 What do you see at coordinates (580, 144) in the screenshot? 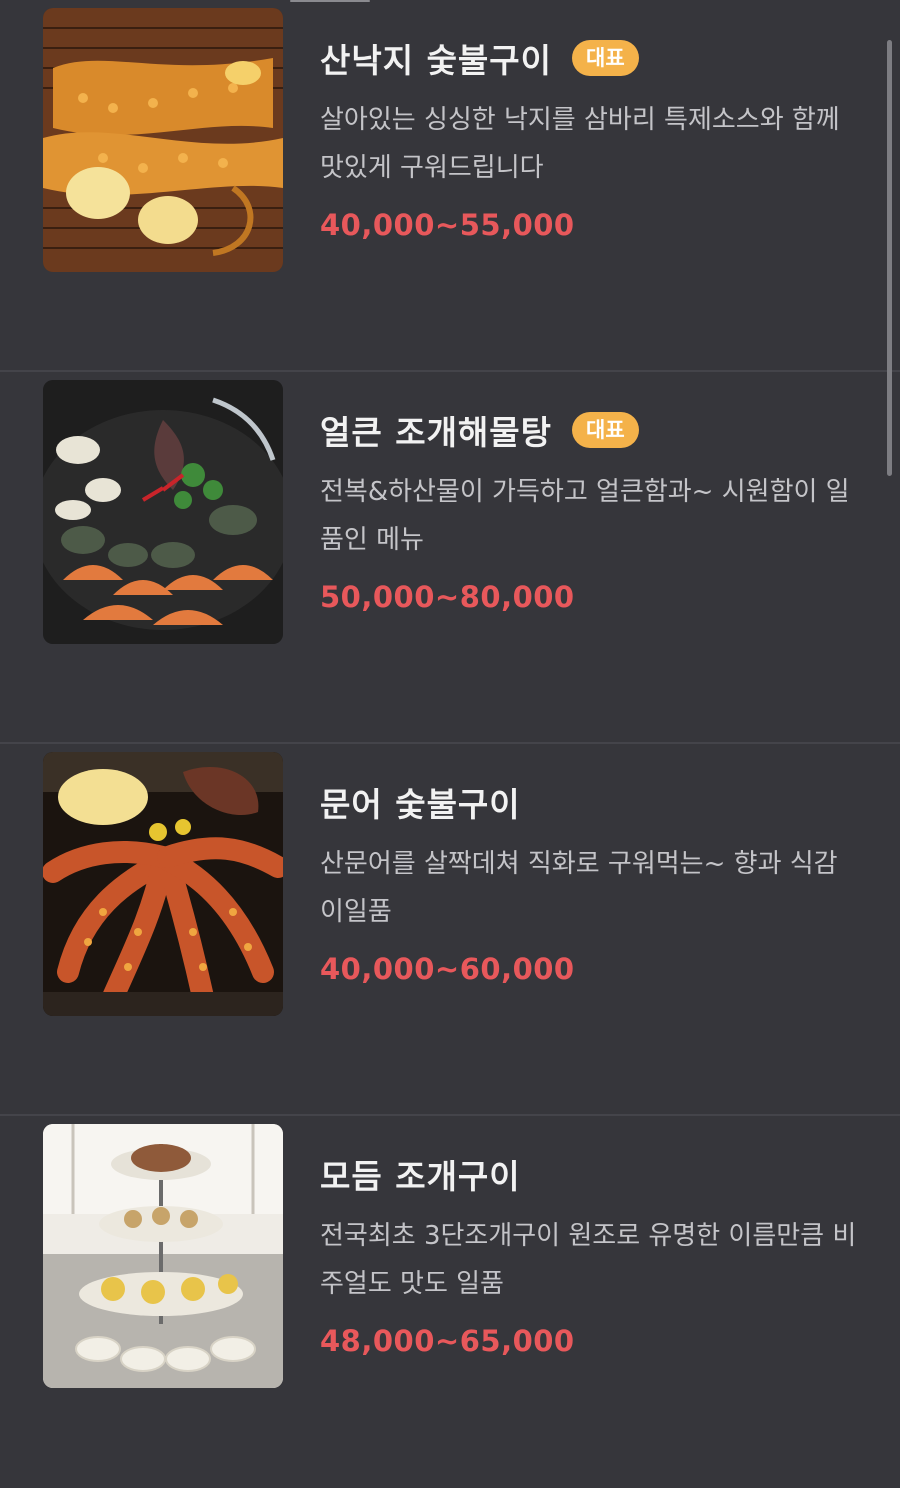
I see `menu-item-description: 살아있는 싱싱한 낙지를 삼바리 특제소스와 함께 맛있게 구워드립니다` at bounding box center [580, 144].